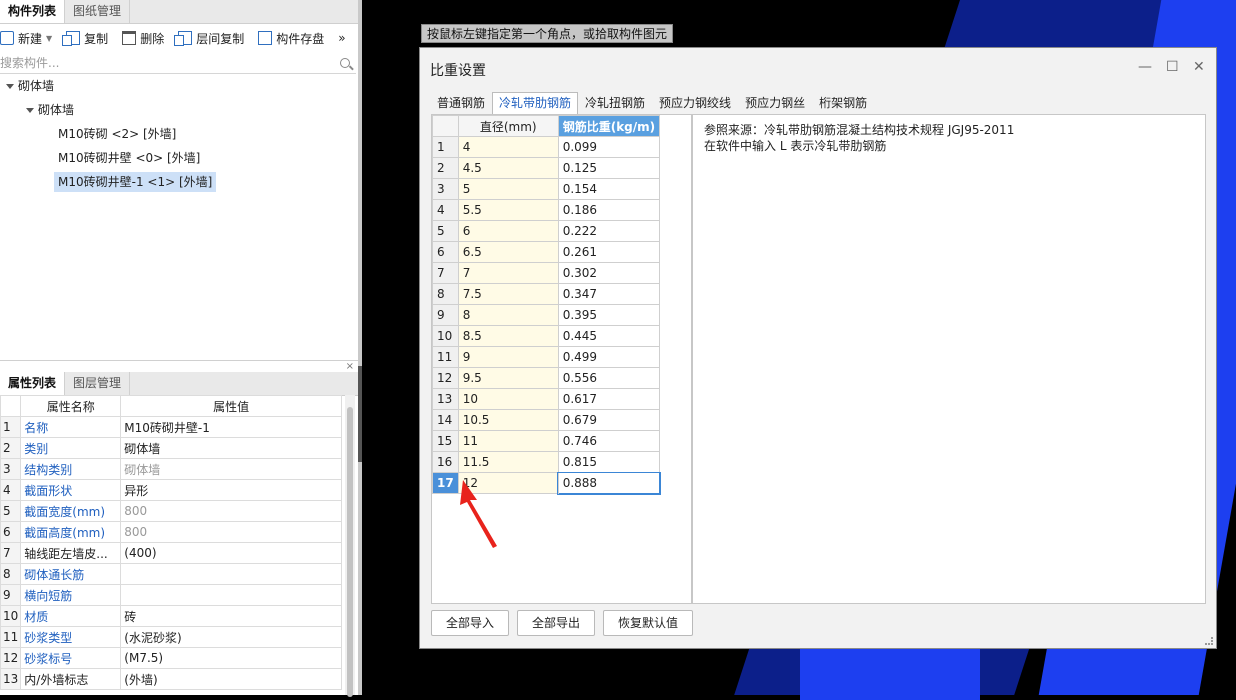 The image size is (1236, 700). Describe the element at coordinates (445, 315) in the screenshot. I see `row-number: 9` at that location.